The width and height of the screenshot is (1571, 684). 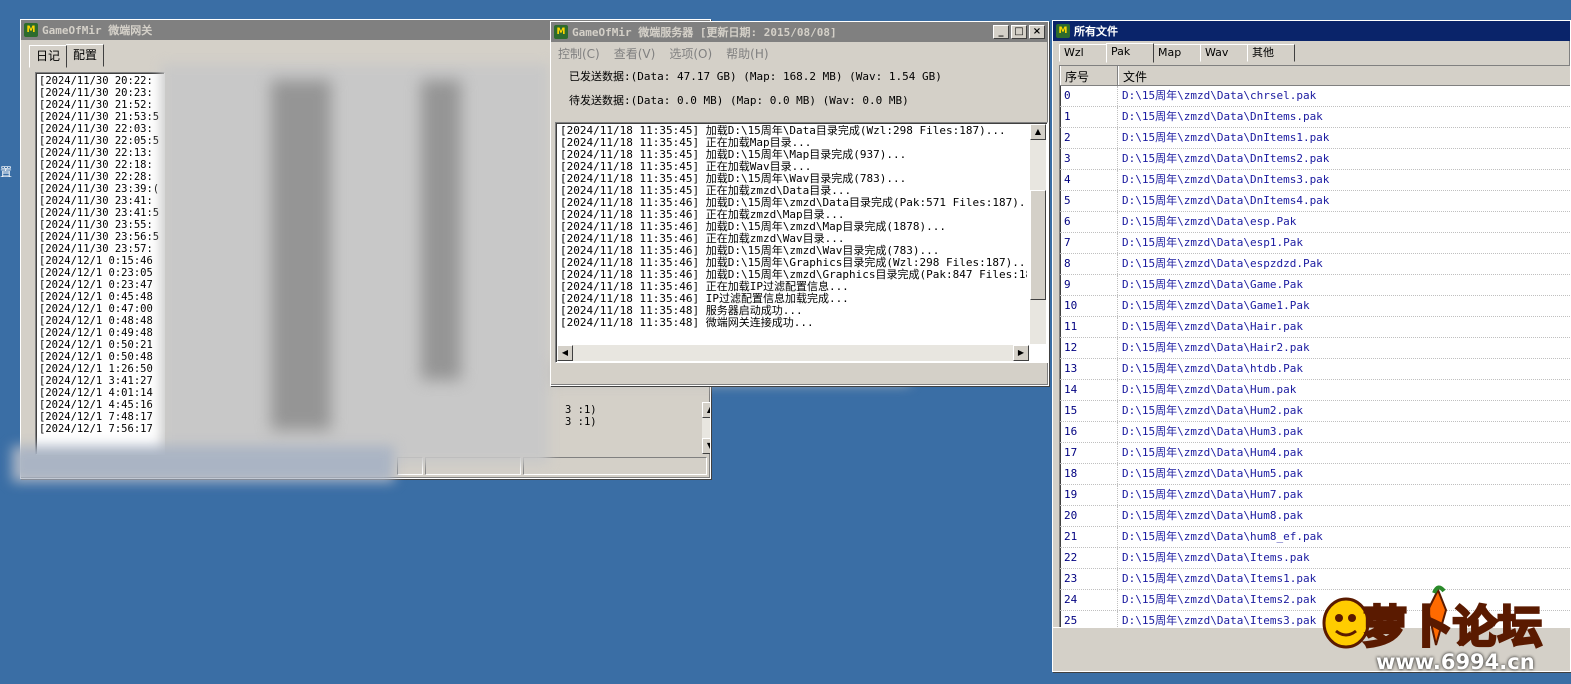 I want to click on file-path: D:\15周年\zmzd\Data\Items2.pak, so click(x=1219, y=599).